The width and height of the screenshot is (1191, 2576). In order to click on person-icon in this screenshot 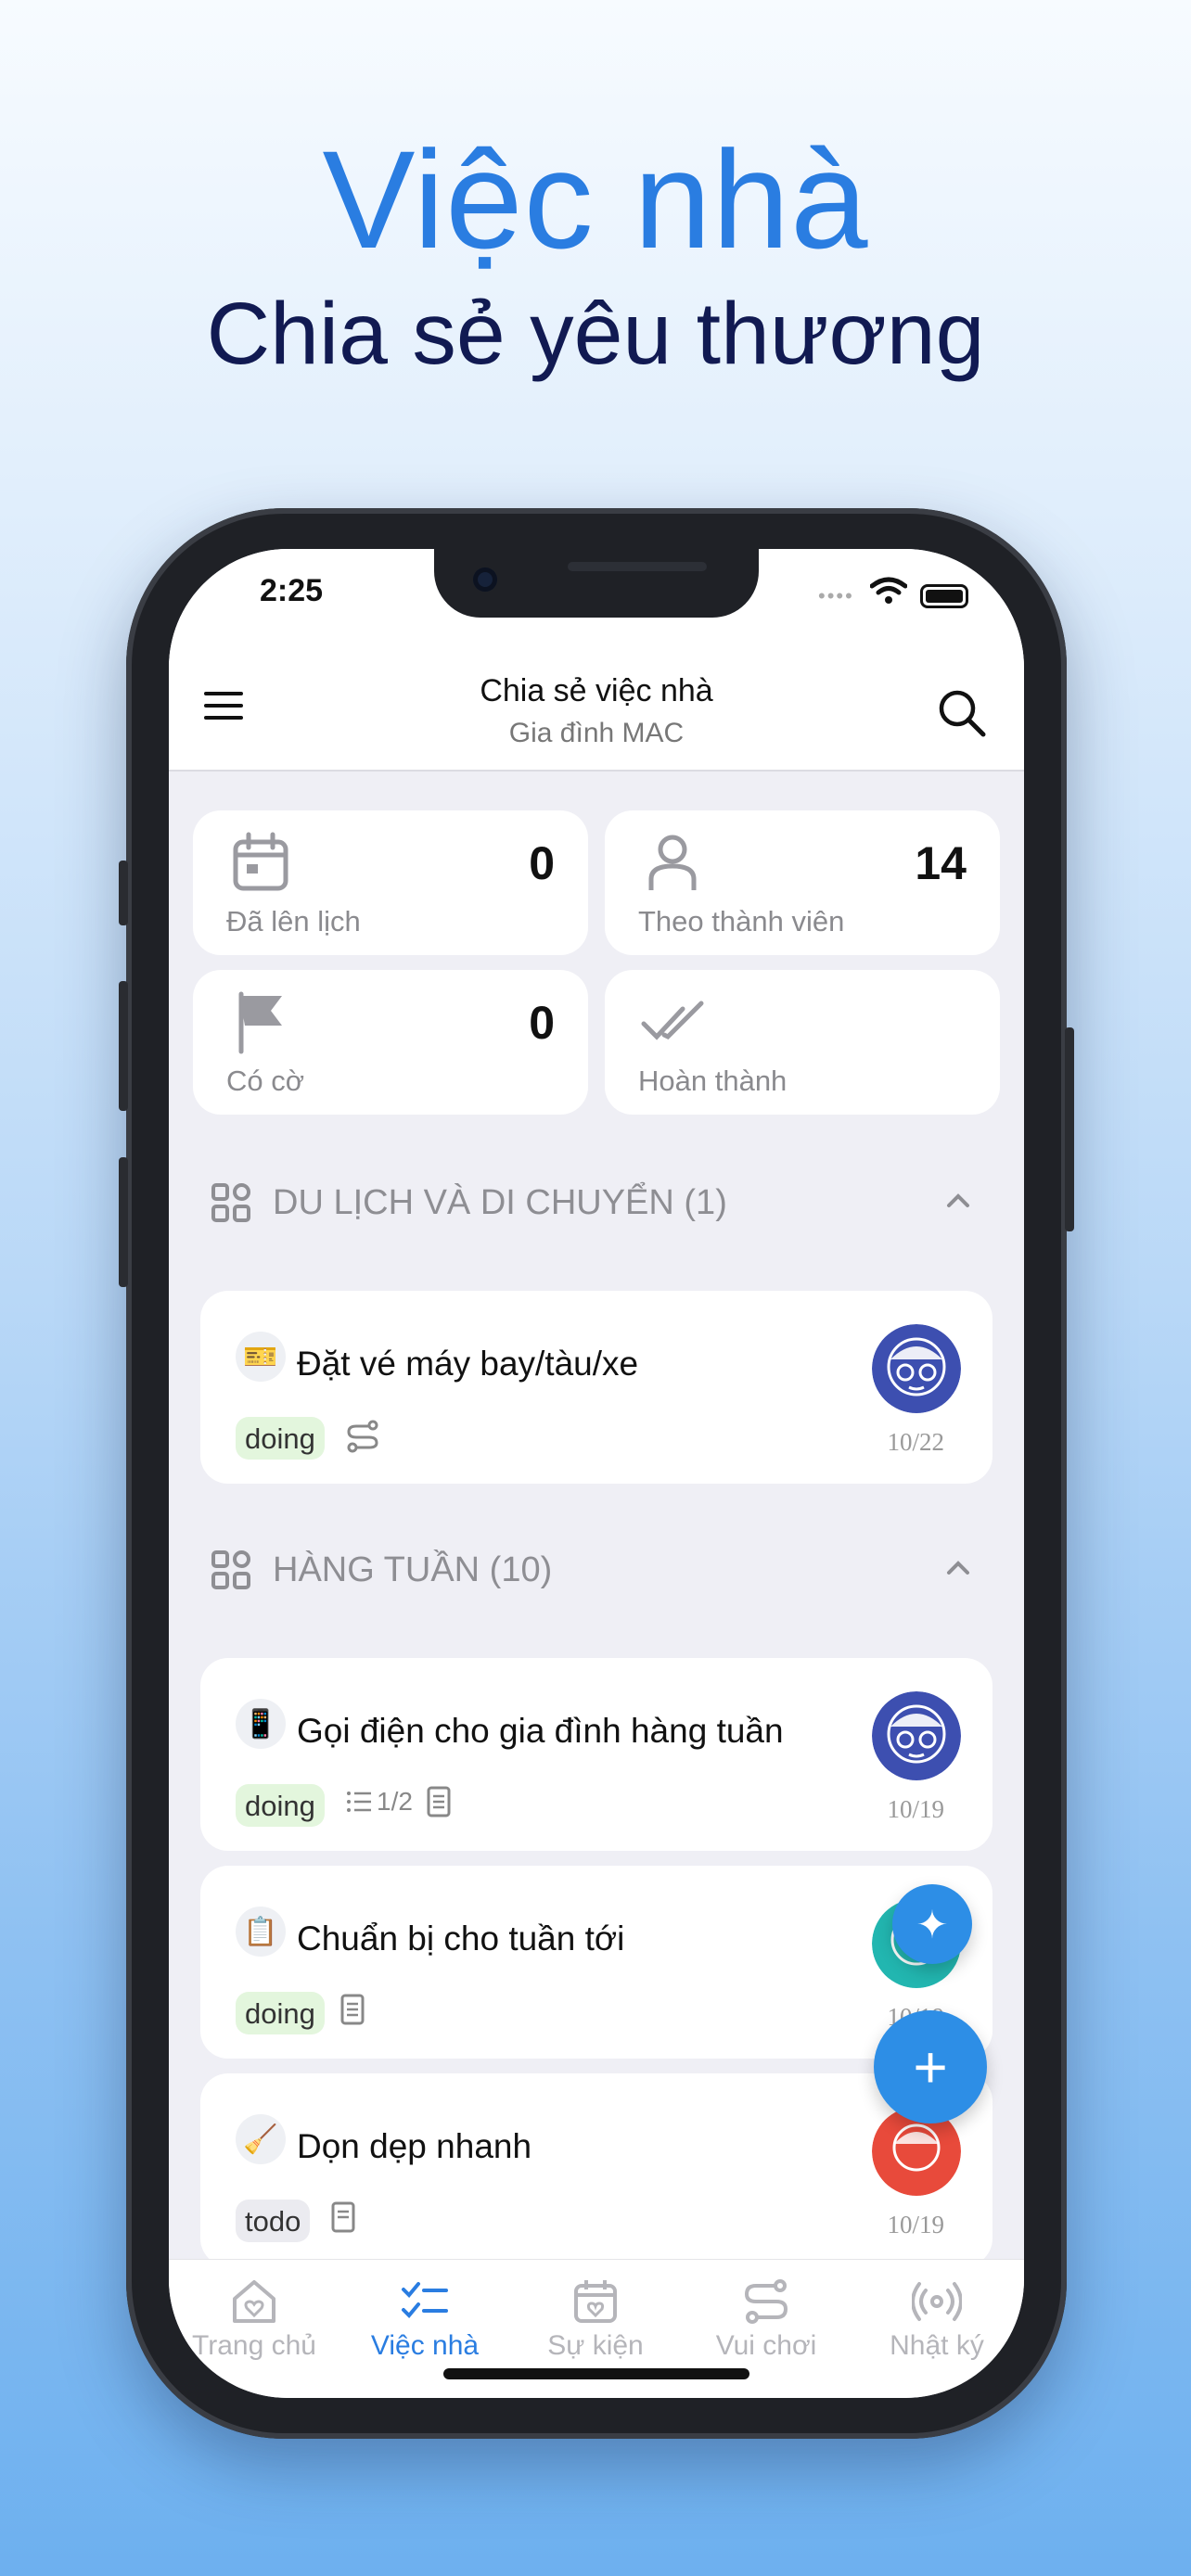, I will do `click(673, 863)`.